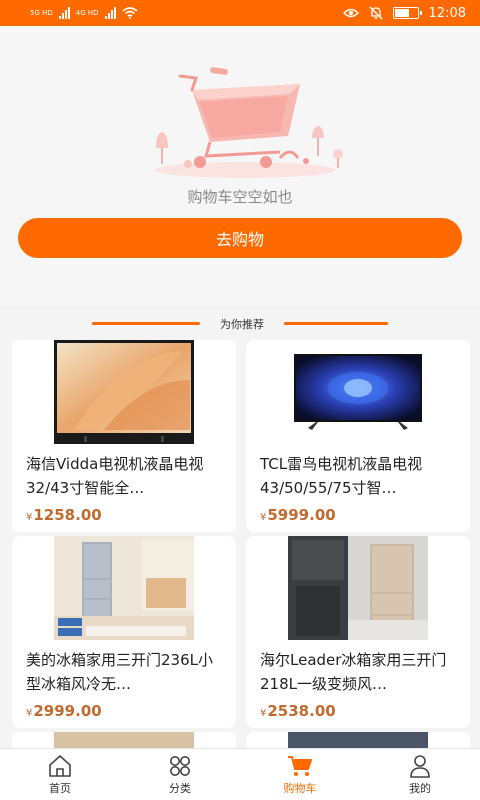 The height and width of the screenshot is (800, 480). I want to click on empty-cart-illustration, so click(249, 122).